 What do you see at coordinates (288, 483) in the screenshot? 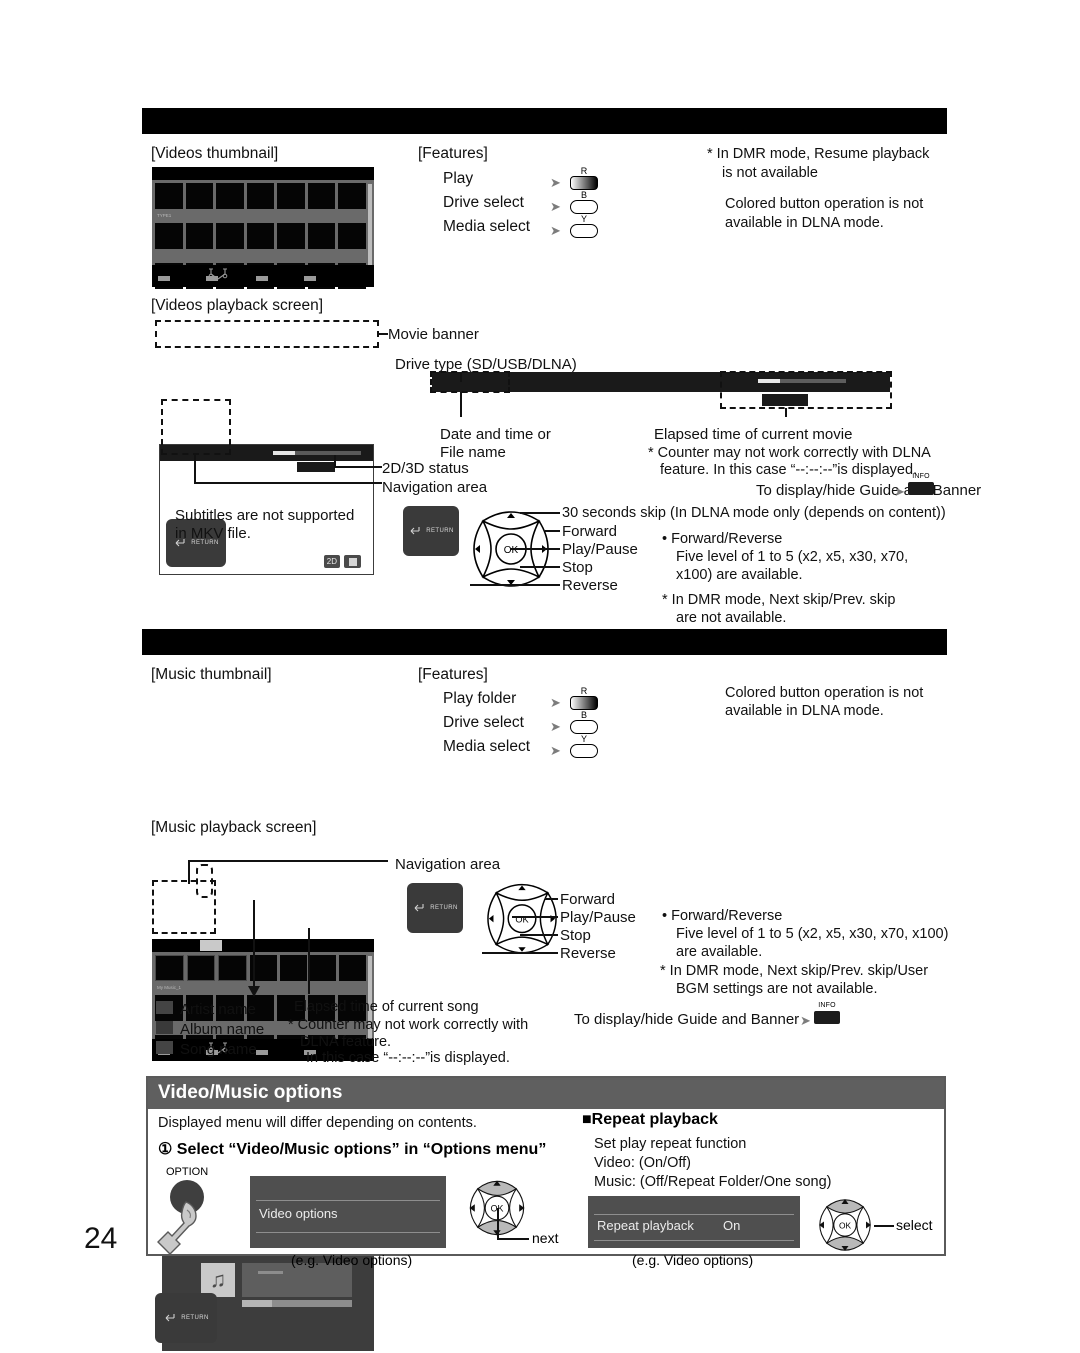
I see `callout-line-nav-area-h` at bounding box center [288, 483].